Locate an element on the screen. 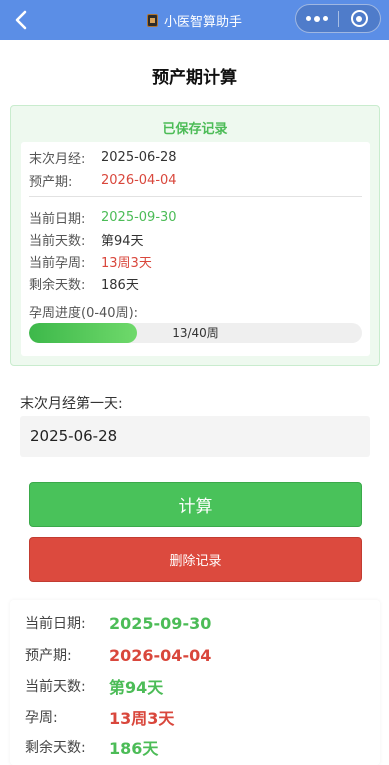 The height and width of the screenshot is (765, 389). saved-record-title: 已保存记录 is located at coordinates (195, 129).